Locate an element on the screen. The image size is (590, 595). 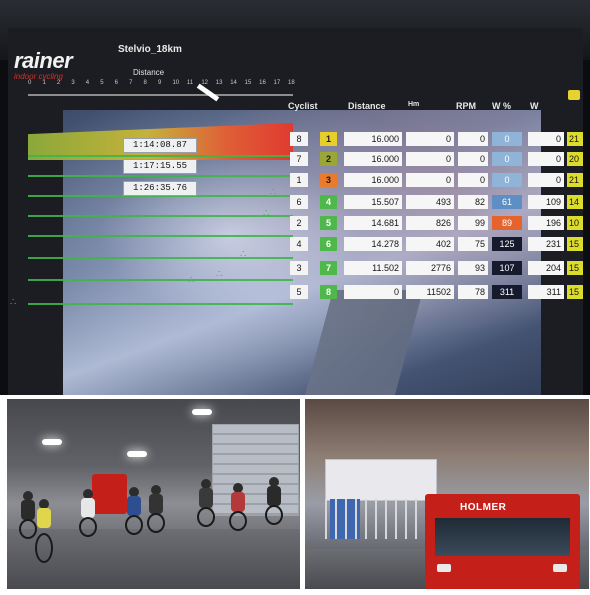
cell-w: 231 is located at coordinates (546, 244).